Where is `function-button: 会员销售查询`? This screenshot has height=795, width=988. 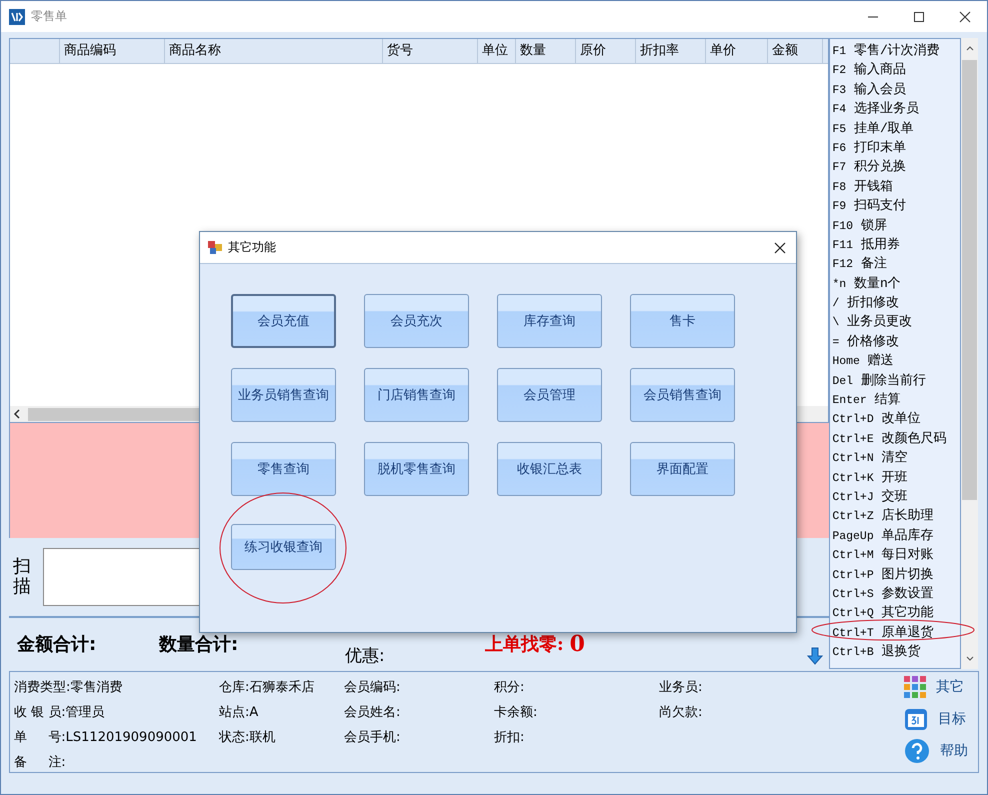
function-button: 会员销售查询 is located at coordinates (682, 395).